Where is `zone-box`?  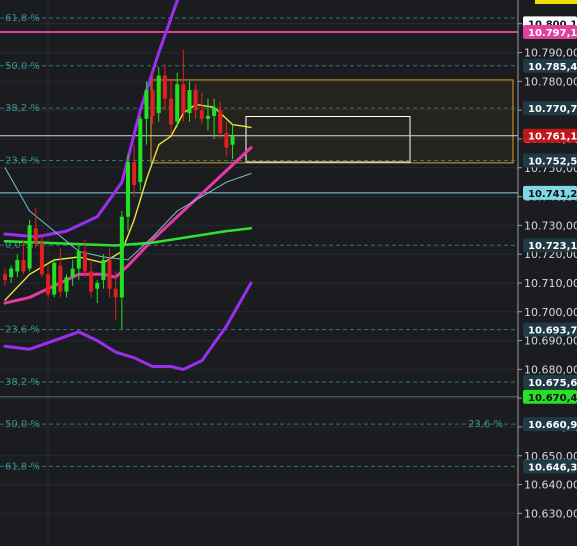
zone-box is located at coordinates (332, 121).